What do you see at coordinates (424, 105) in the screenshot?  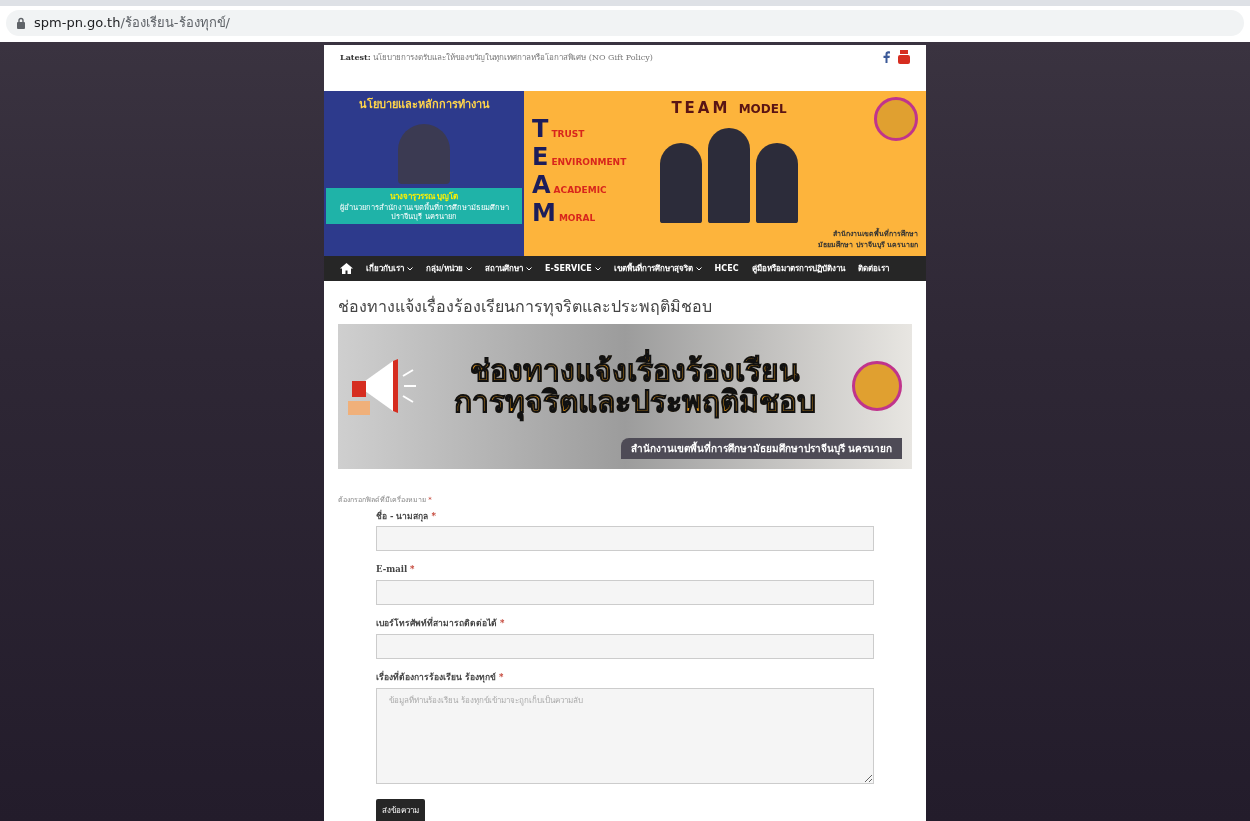 I see `banner-heading: นโยบายและหลักการทำงาน` at bounding box center [424, 105].